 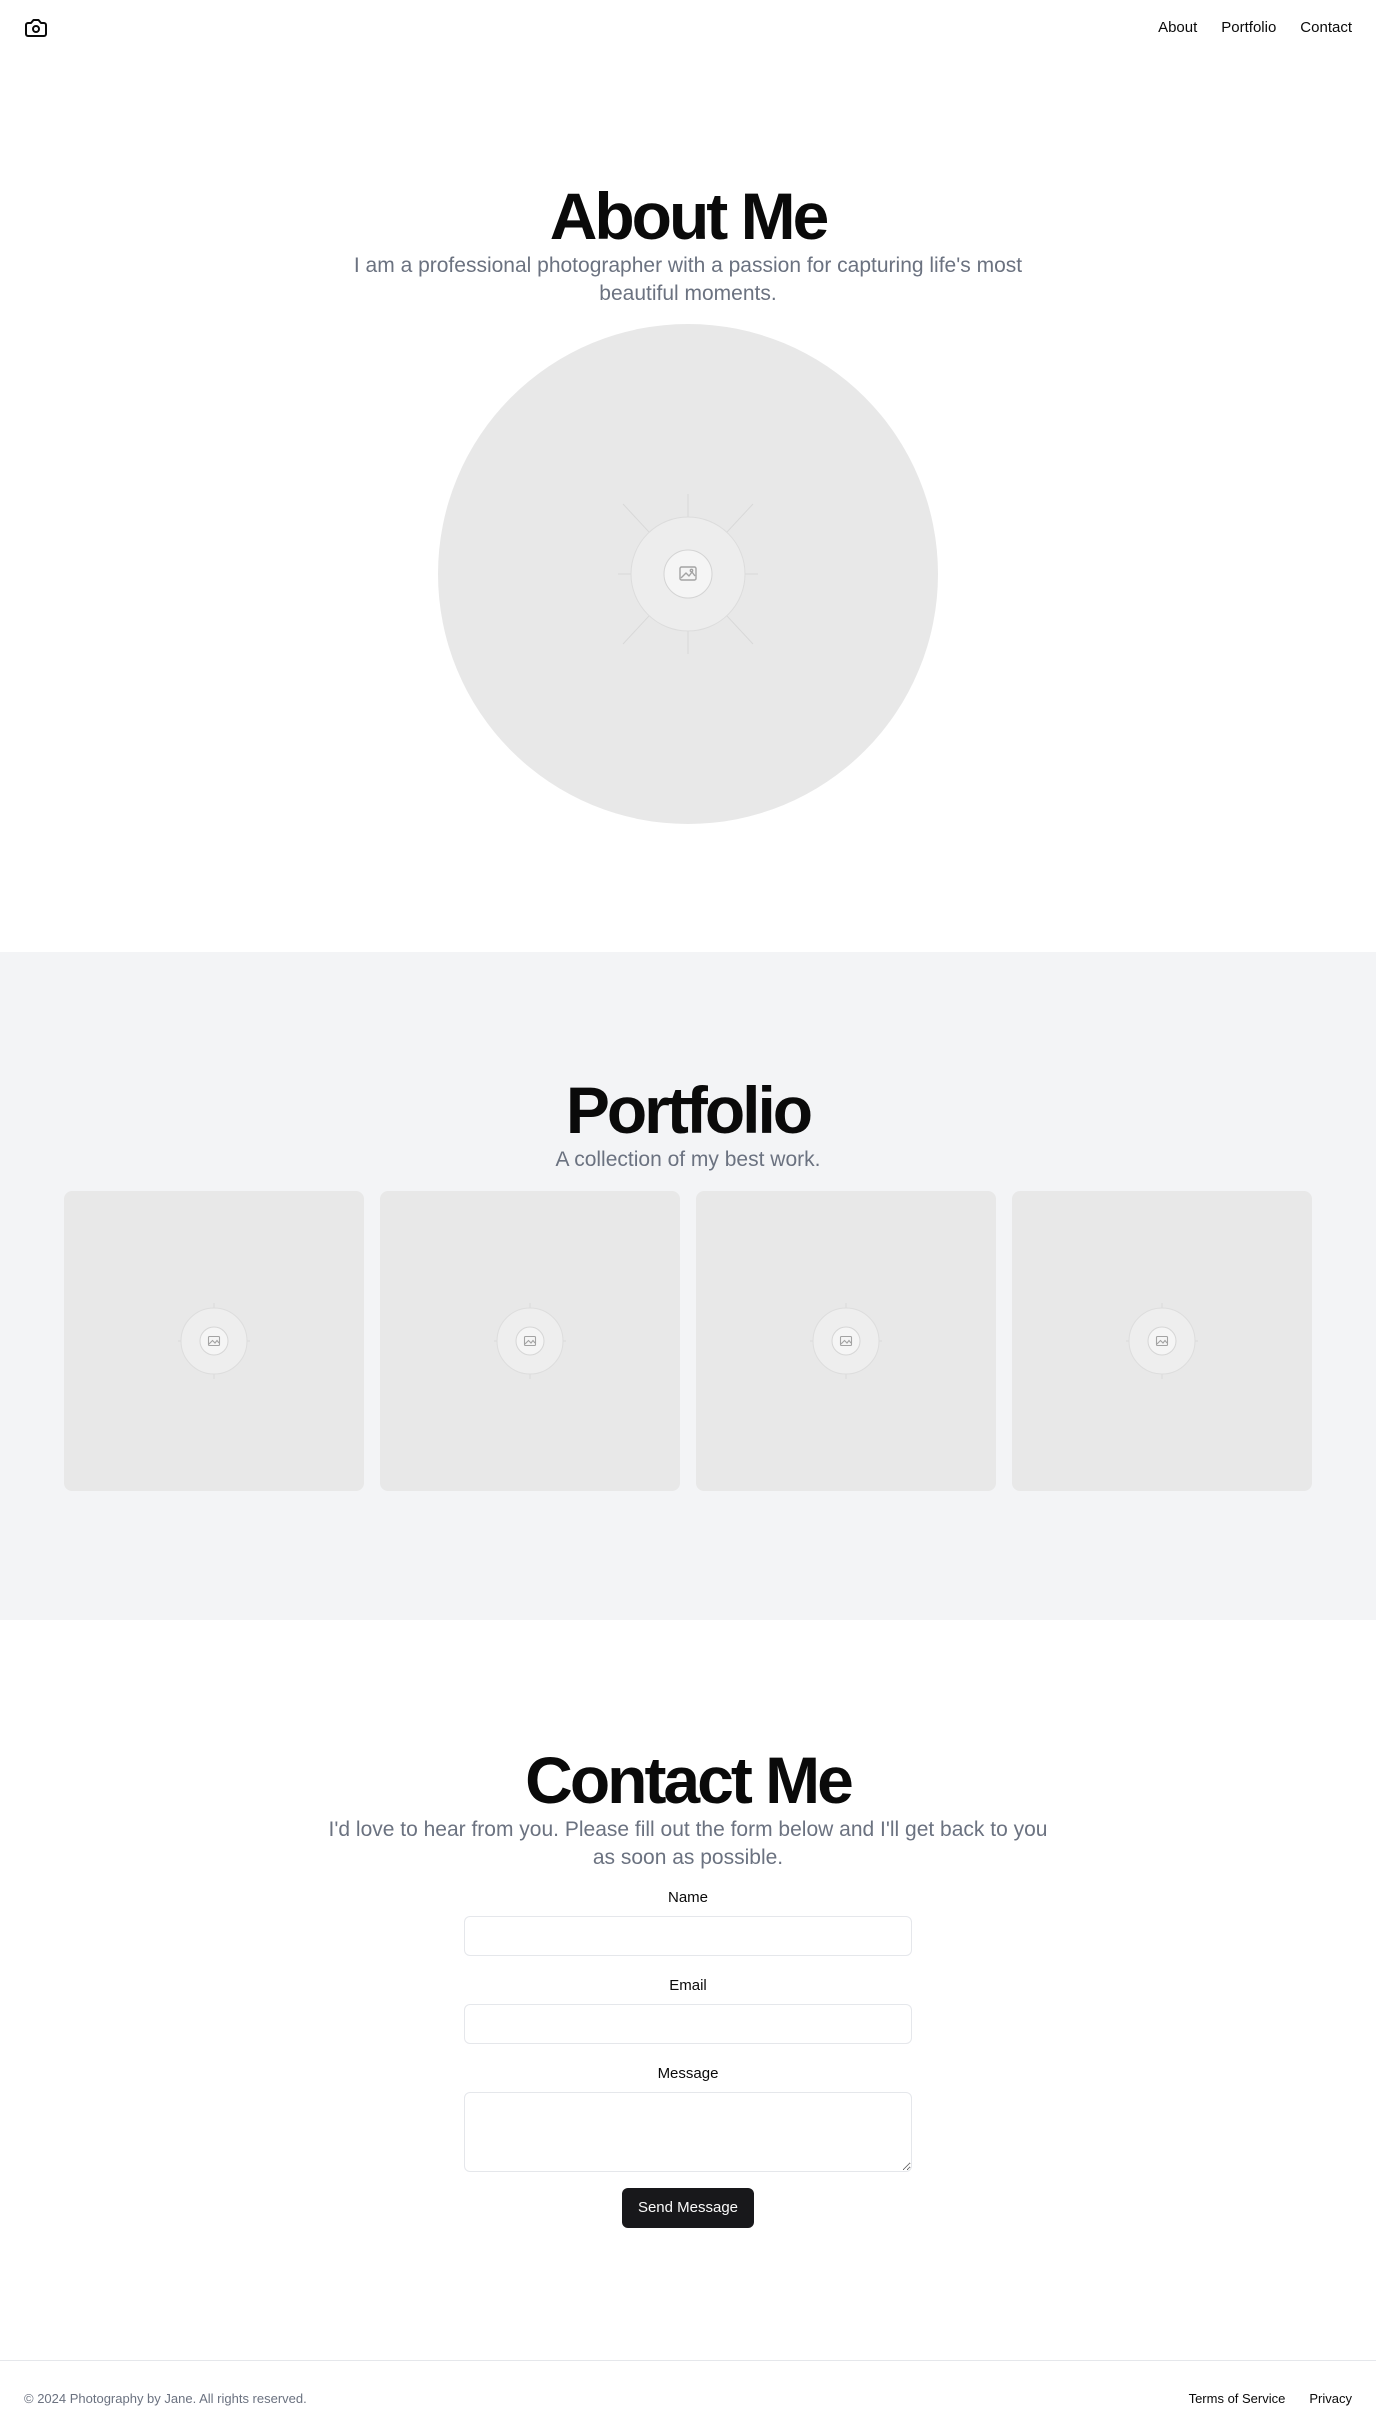 What do you see at coordinates (689, 216) in the screenshot?
I see `about-title: About Me` at bounding box center [689, 216].